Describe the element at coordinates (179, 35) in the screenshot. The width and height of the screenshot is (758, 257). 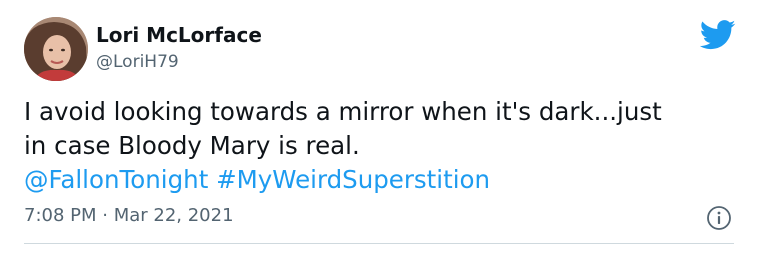
I see `author-name: Lori McLorface` at that location.